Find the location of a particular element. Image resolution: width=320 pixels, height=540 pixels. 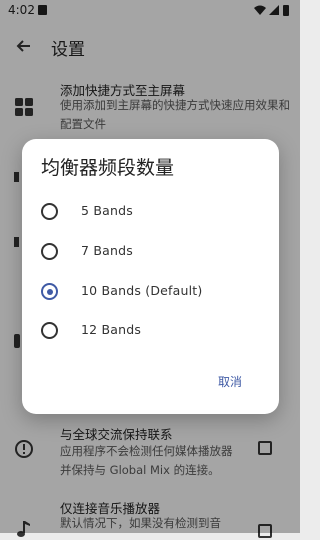

radio-button-selected is located at coordinates (49, 291).